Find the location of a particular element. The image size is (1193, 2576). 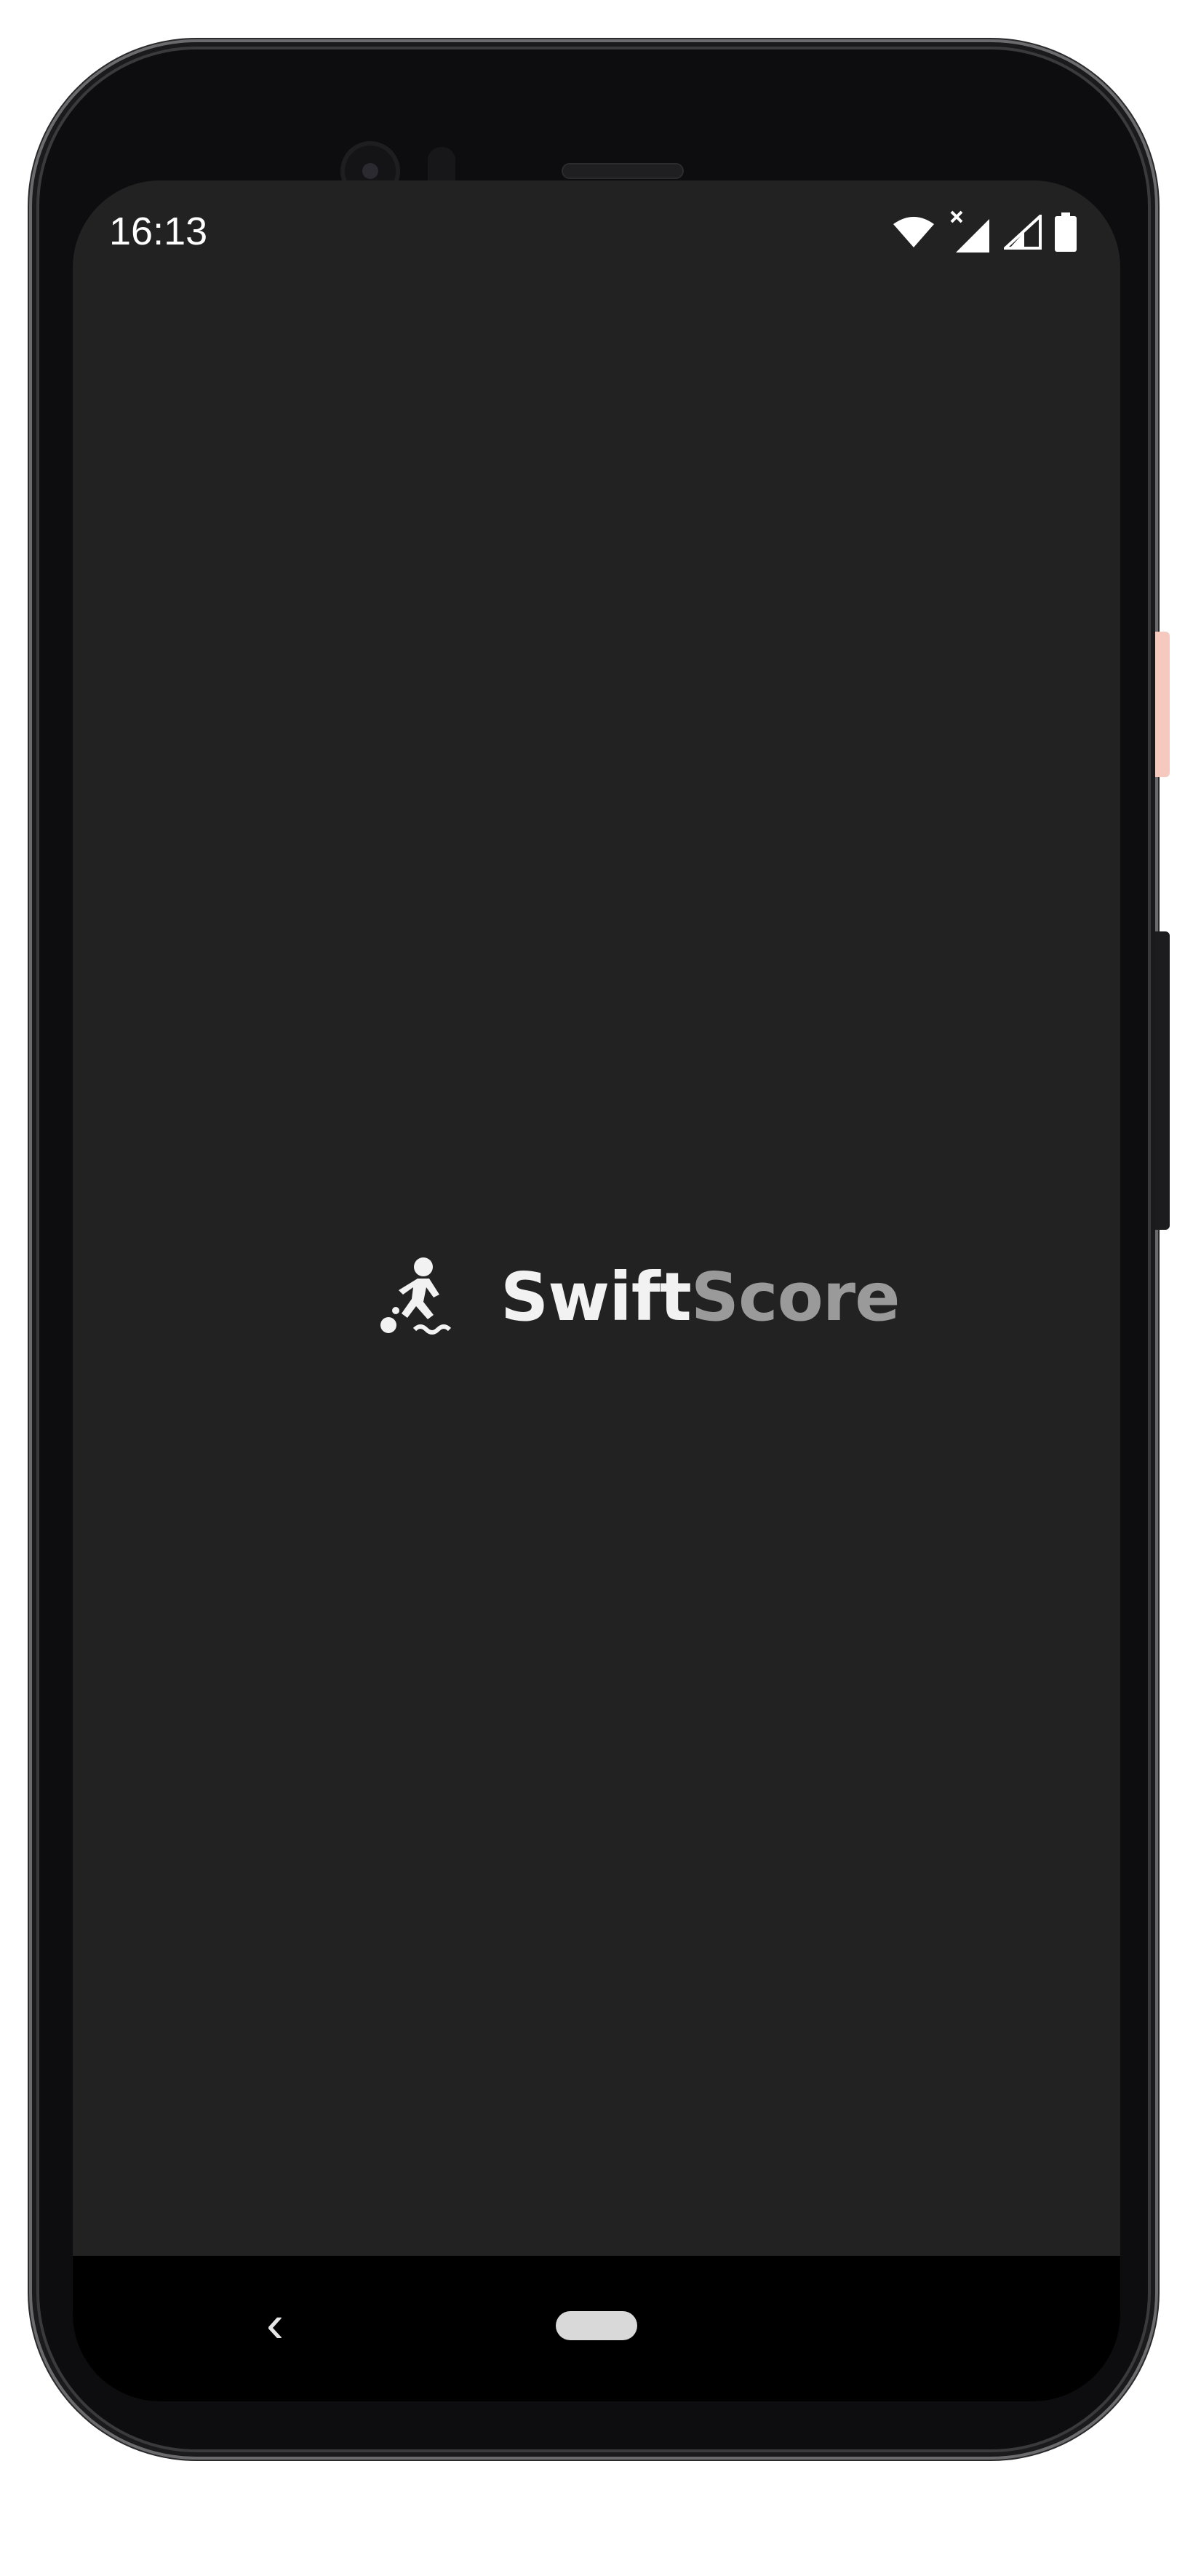

earpiece-speaker is located at coordinates (623, 171).